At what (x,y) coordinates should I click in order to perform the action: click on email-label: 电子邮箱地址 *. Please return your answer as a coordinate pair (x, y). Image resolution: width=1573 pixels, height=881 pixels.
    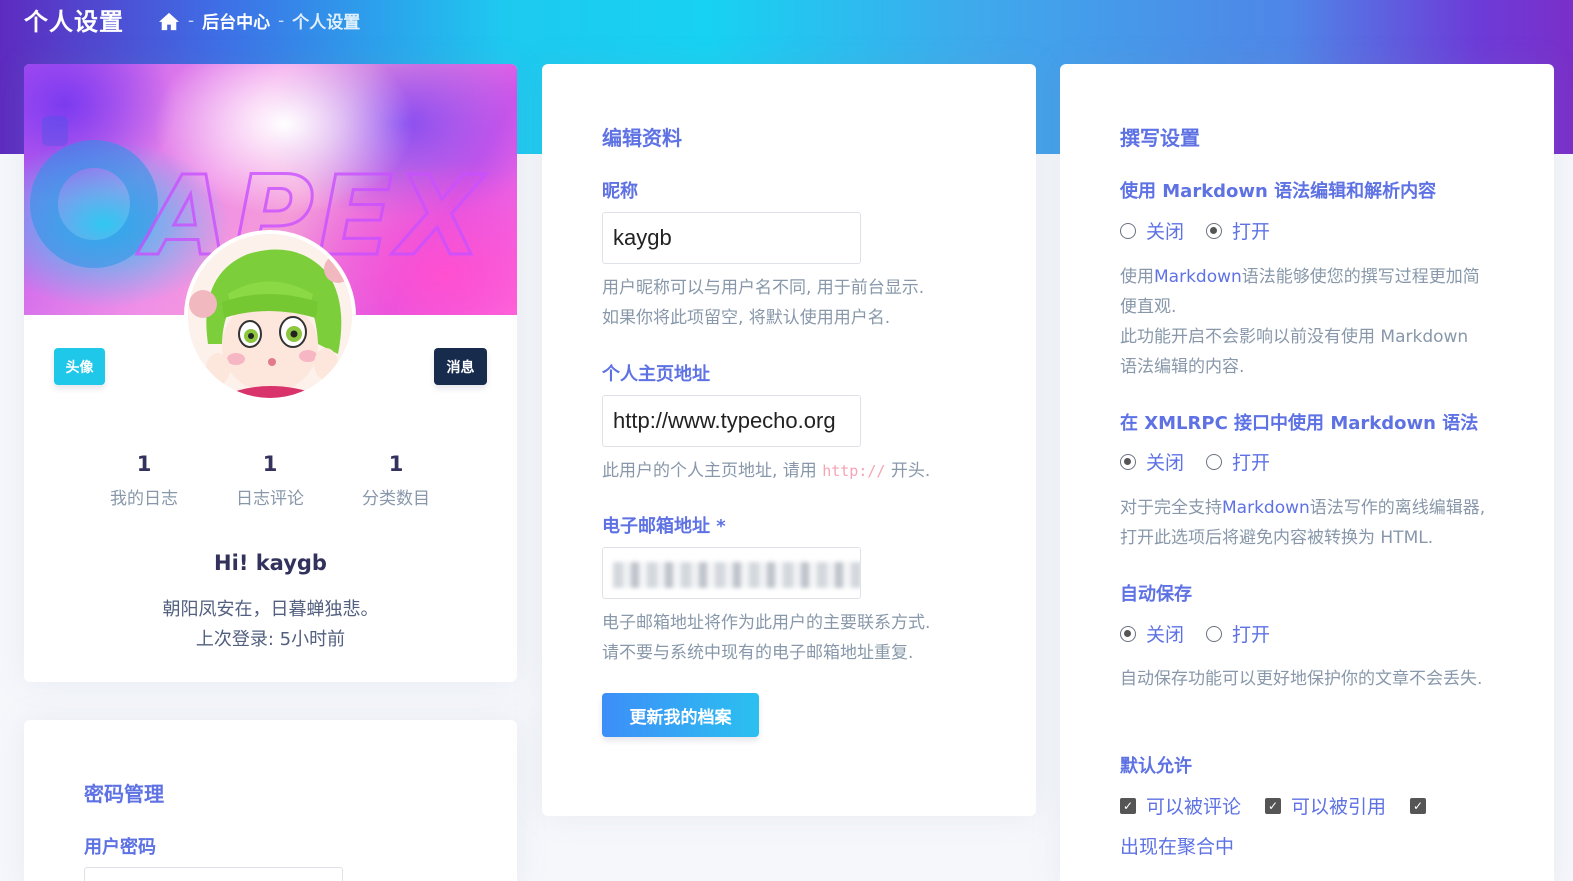
    Looking at the image, I should click on (664, 525).